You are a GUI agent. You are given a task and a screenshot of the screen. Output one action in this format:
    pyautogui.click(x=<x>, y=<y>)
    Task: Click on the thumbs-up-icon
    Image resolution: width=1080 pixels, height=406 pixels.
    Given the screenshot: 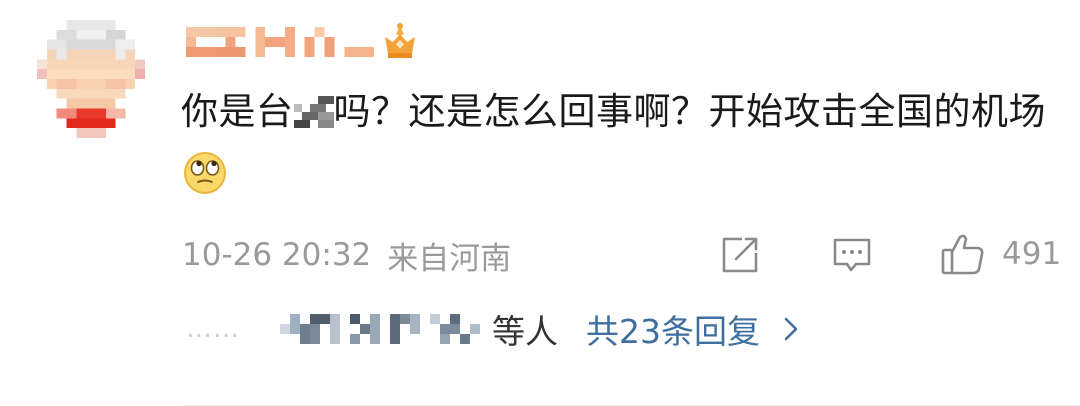 What is the action you would take?
    pyautogui.click(x=962, y=254)
    